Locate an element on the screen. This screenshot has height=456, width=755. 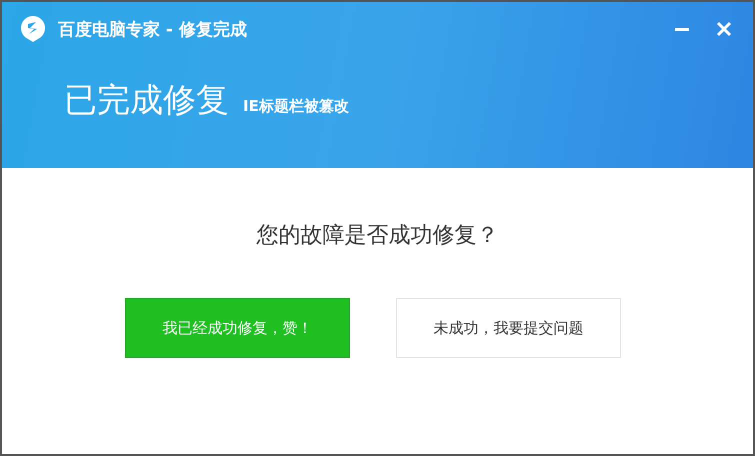
logo-icon is located at coordinates (33, 29).